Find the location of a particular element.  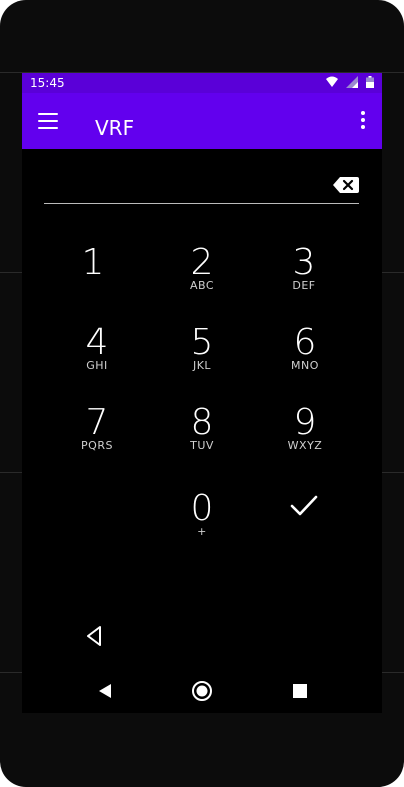

bezel-line-mid4 is located at coordinates (393, 472).